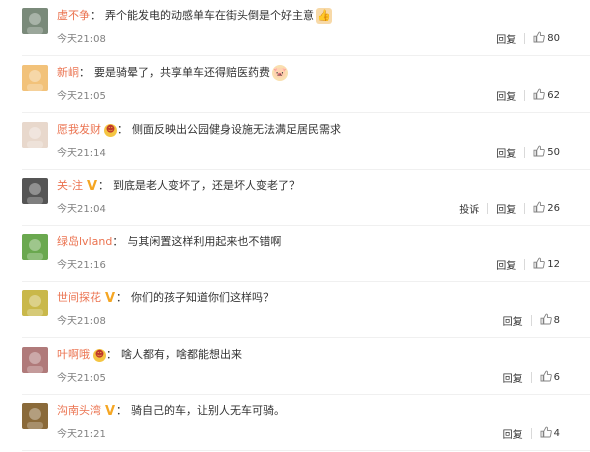 This screenshot has height=452, width=590. Describe the element at coordinates (79, 411) in the screenshot. I see `username-link: 沟南头湾` at that location.